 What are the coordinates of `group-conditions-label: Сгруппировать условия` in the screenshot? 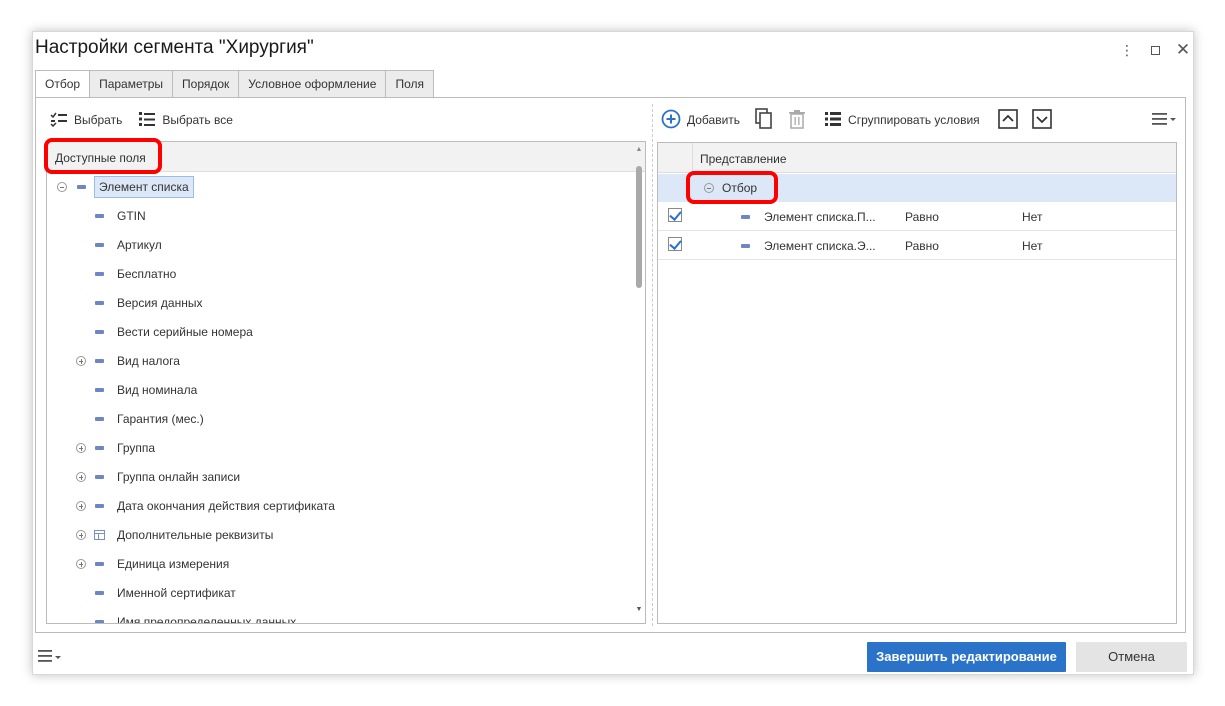 It's located at (914, 120).